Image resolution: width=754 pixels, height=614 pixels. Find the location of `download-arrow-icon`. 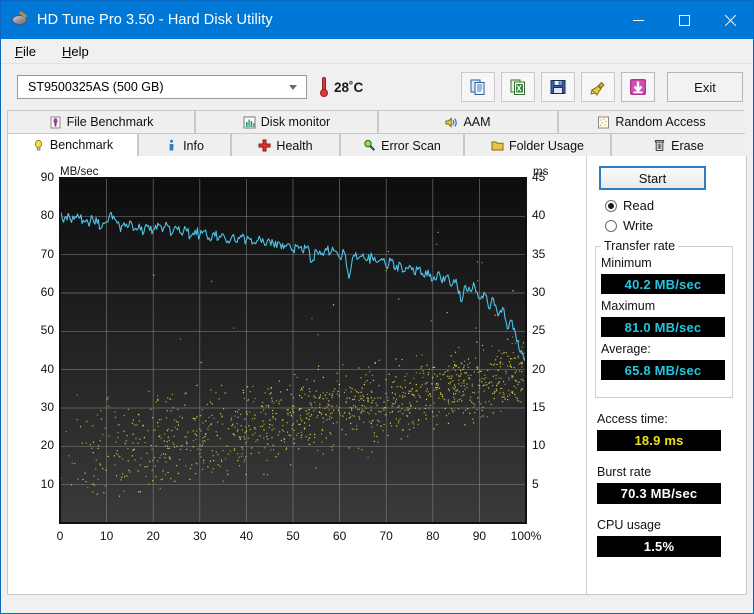

download-arrow-icon is located at coordinates (638, 87).